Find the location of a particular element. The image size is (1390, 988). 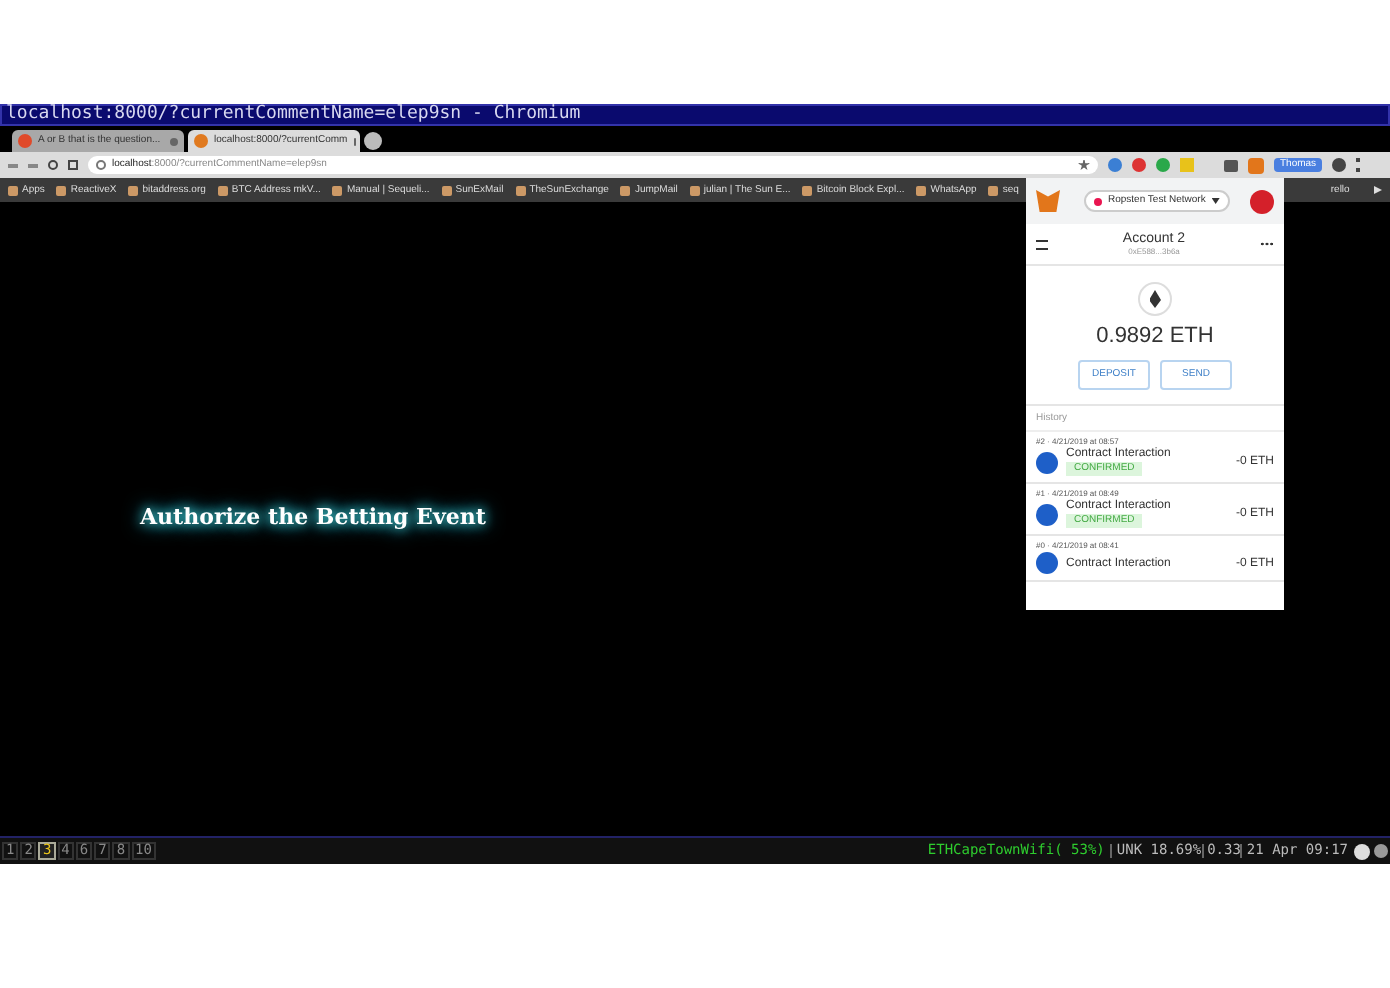

more-bookmarks-icon is located at coordinates (1378, 190).